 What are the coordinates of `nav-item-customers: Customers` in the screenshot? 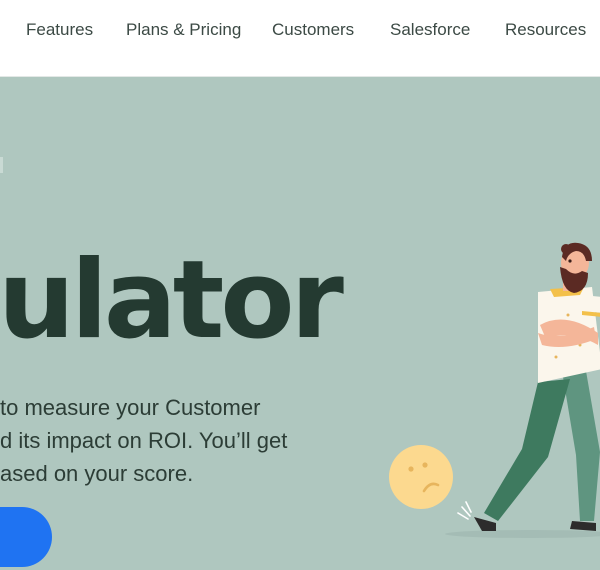 It's located at (313, 30).